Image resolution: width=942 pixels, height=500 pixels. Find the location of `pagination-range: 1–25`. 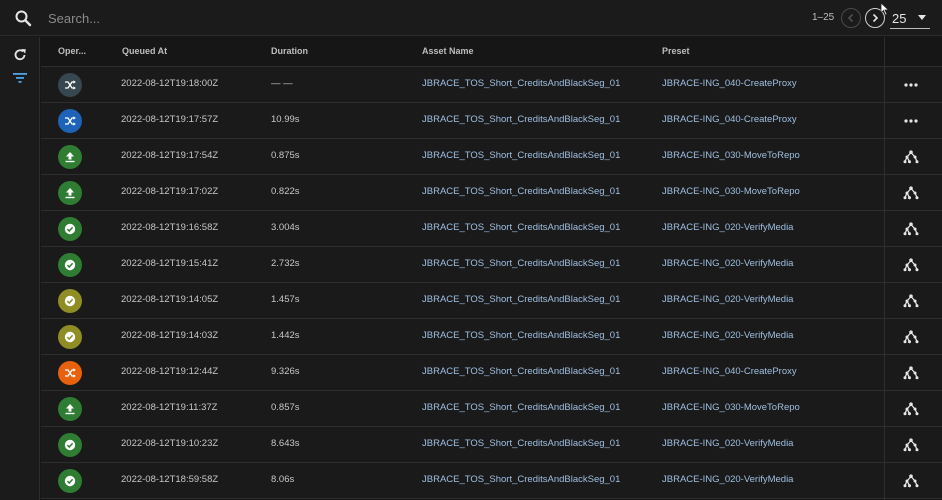

pagination-range: 1–25 is located at coordinates (823, 17).